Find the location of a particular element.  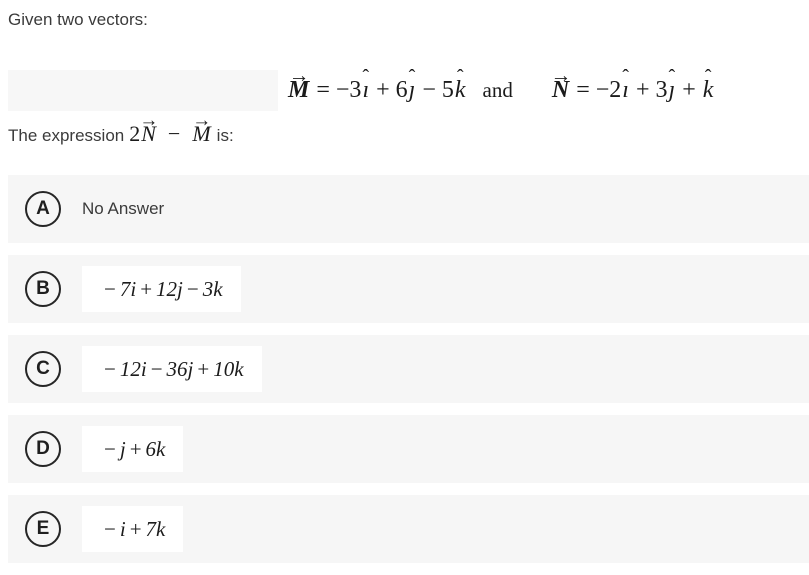

vector-m-definition: →M = −3̂ı + 6̂ȷ − 5̂k is located at coordinates (377, 85).